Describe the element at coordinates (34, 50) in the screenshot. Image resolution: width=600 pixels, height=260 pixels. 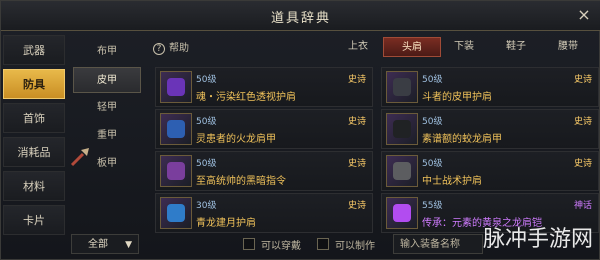
I see `category-weapon: 武器` at that location.